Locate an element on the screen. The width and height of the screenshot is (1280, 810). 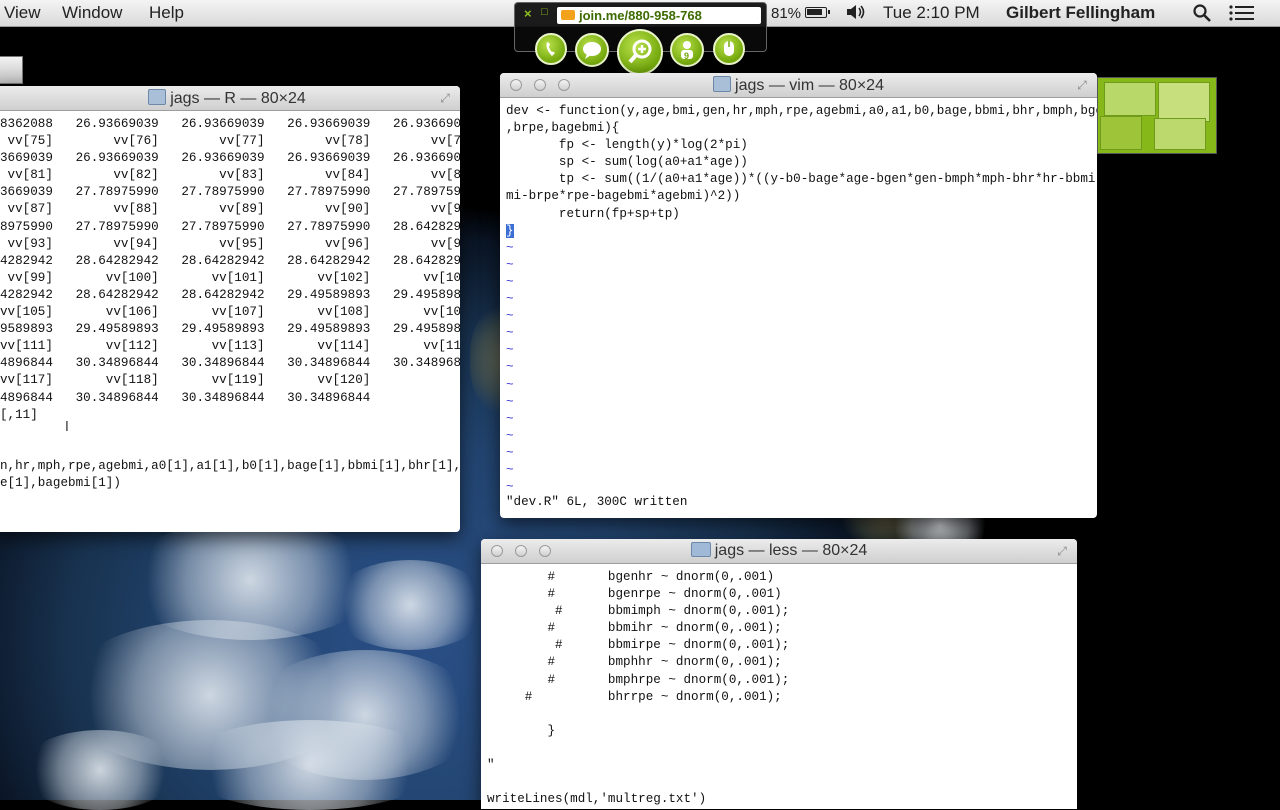
terminal-line: [,11] is located at coordinates (19, 414).